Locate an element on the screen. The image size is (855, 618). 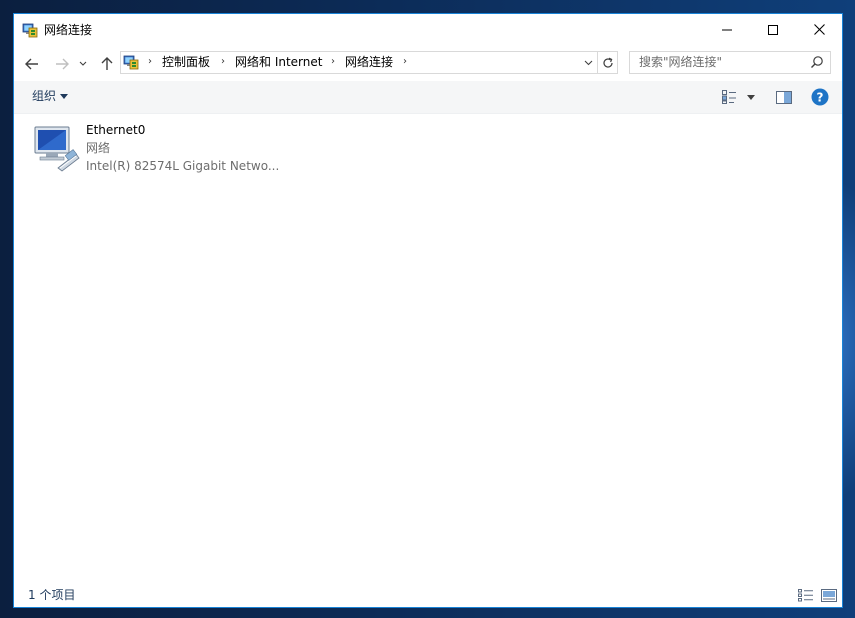
maximize-icon is located at coordinates (773, 29).